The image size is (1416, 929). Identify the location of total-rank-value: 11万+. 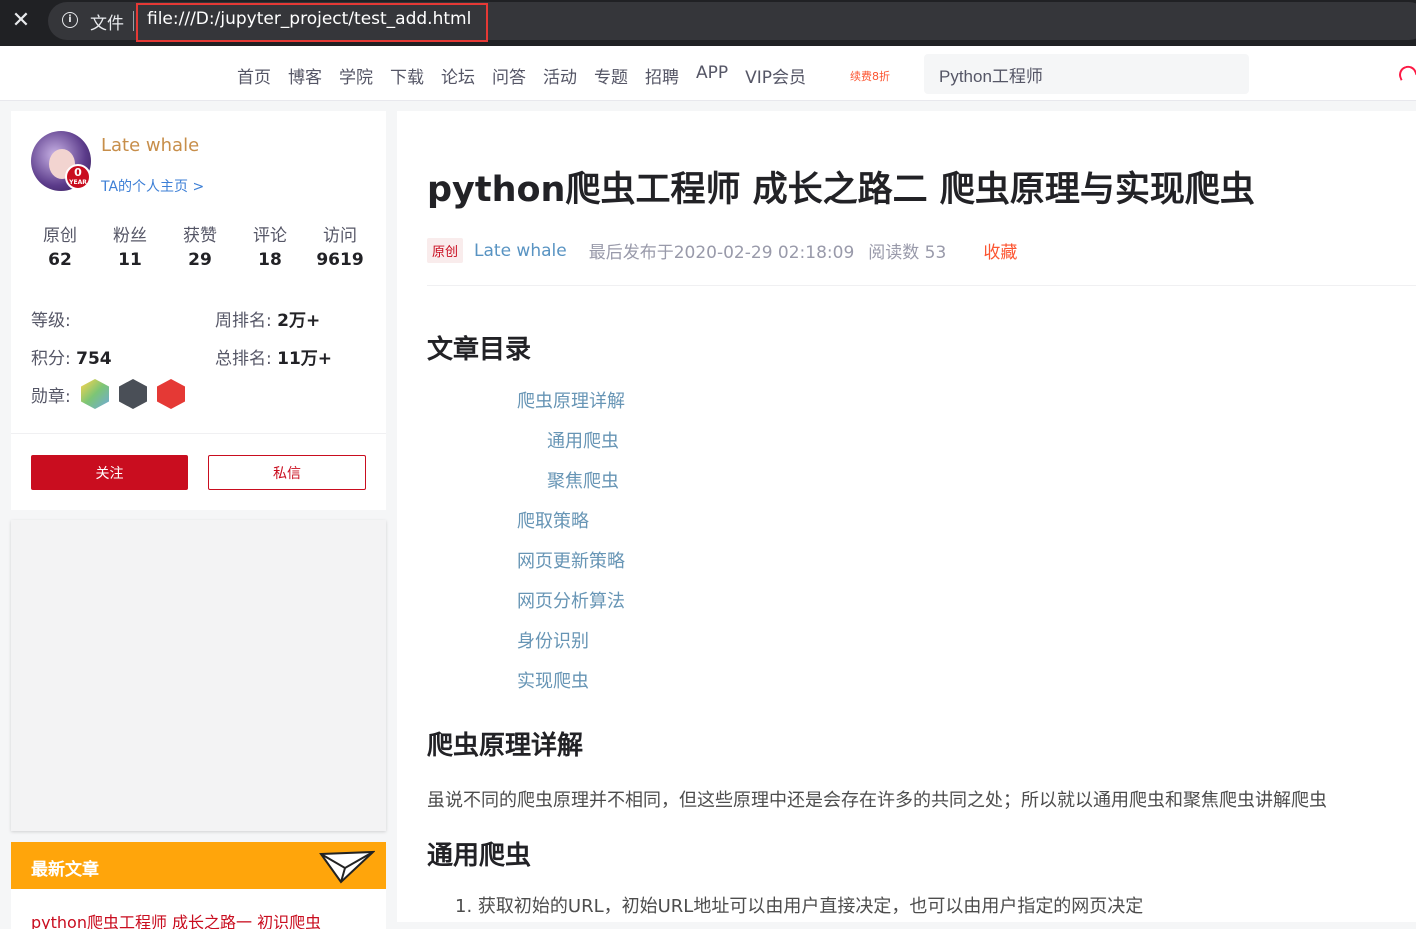
(305, 359).